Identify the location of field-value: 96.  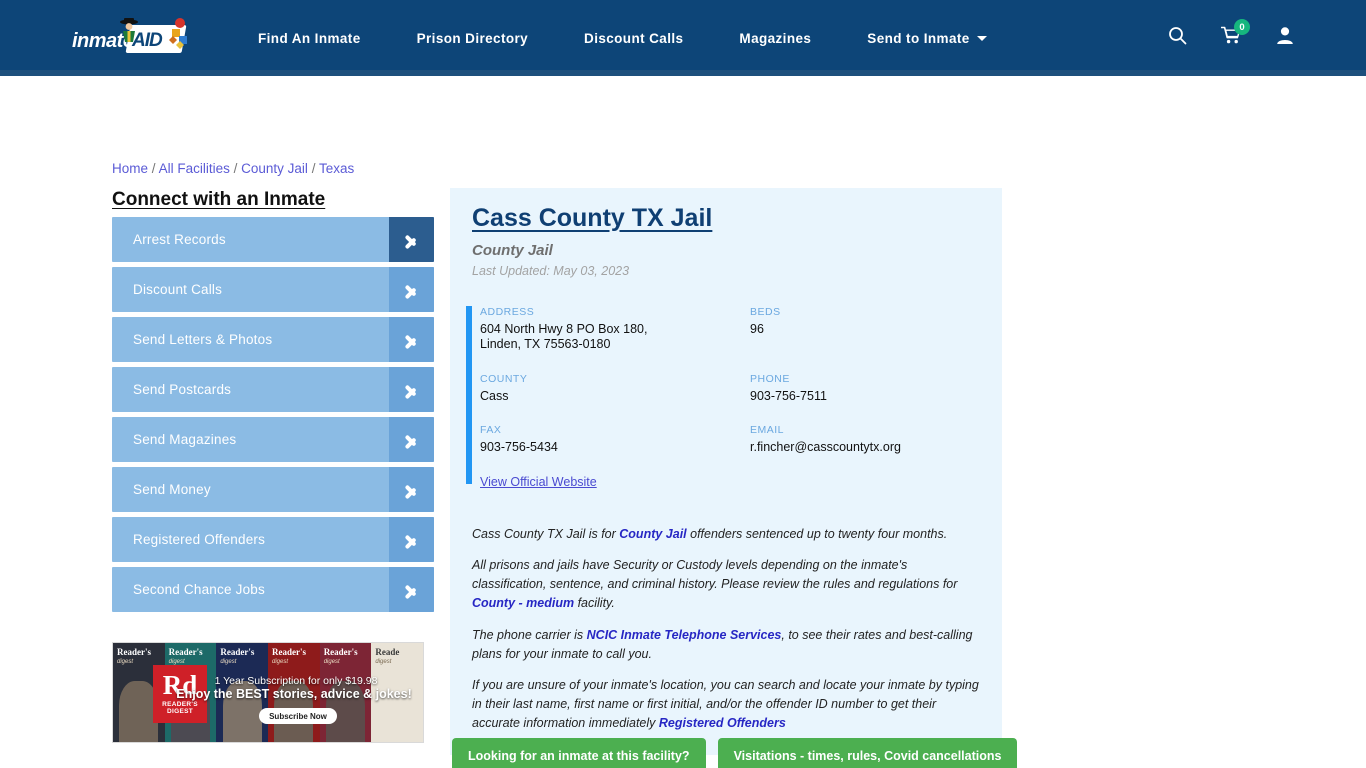
(757, 329).